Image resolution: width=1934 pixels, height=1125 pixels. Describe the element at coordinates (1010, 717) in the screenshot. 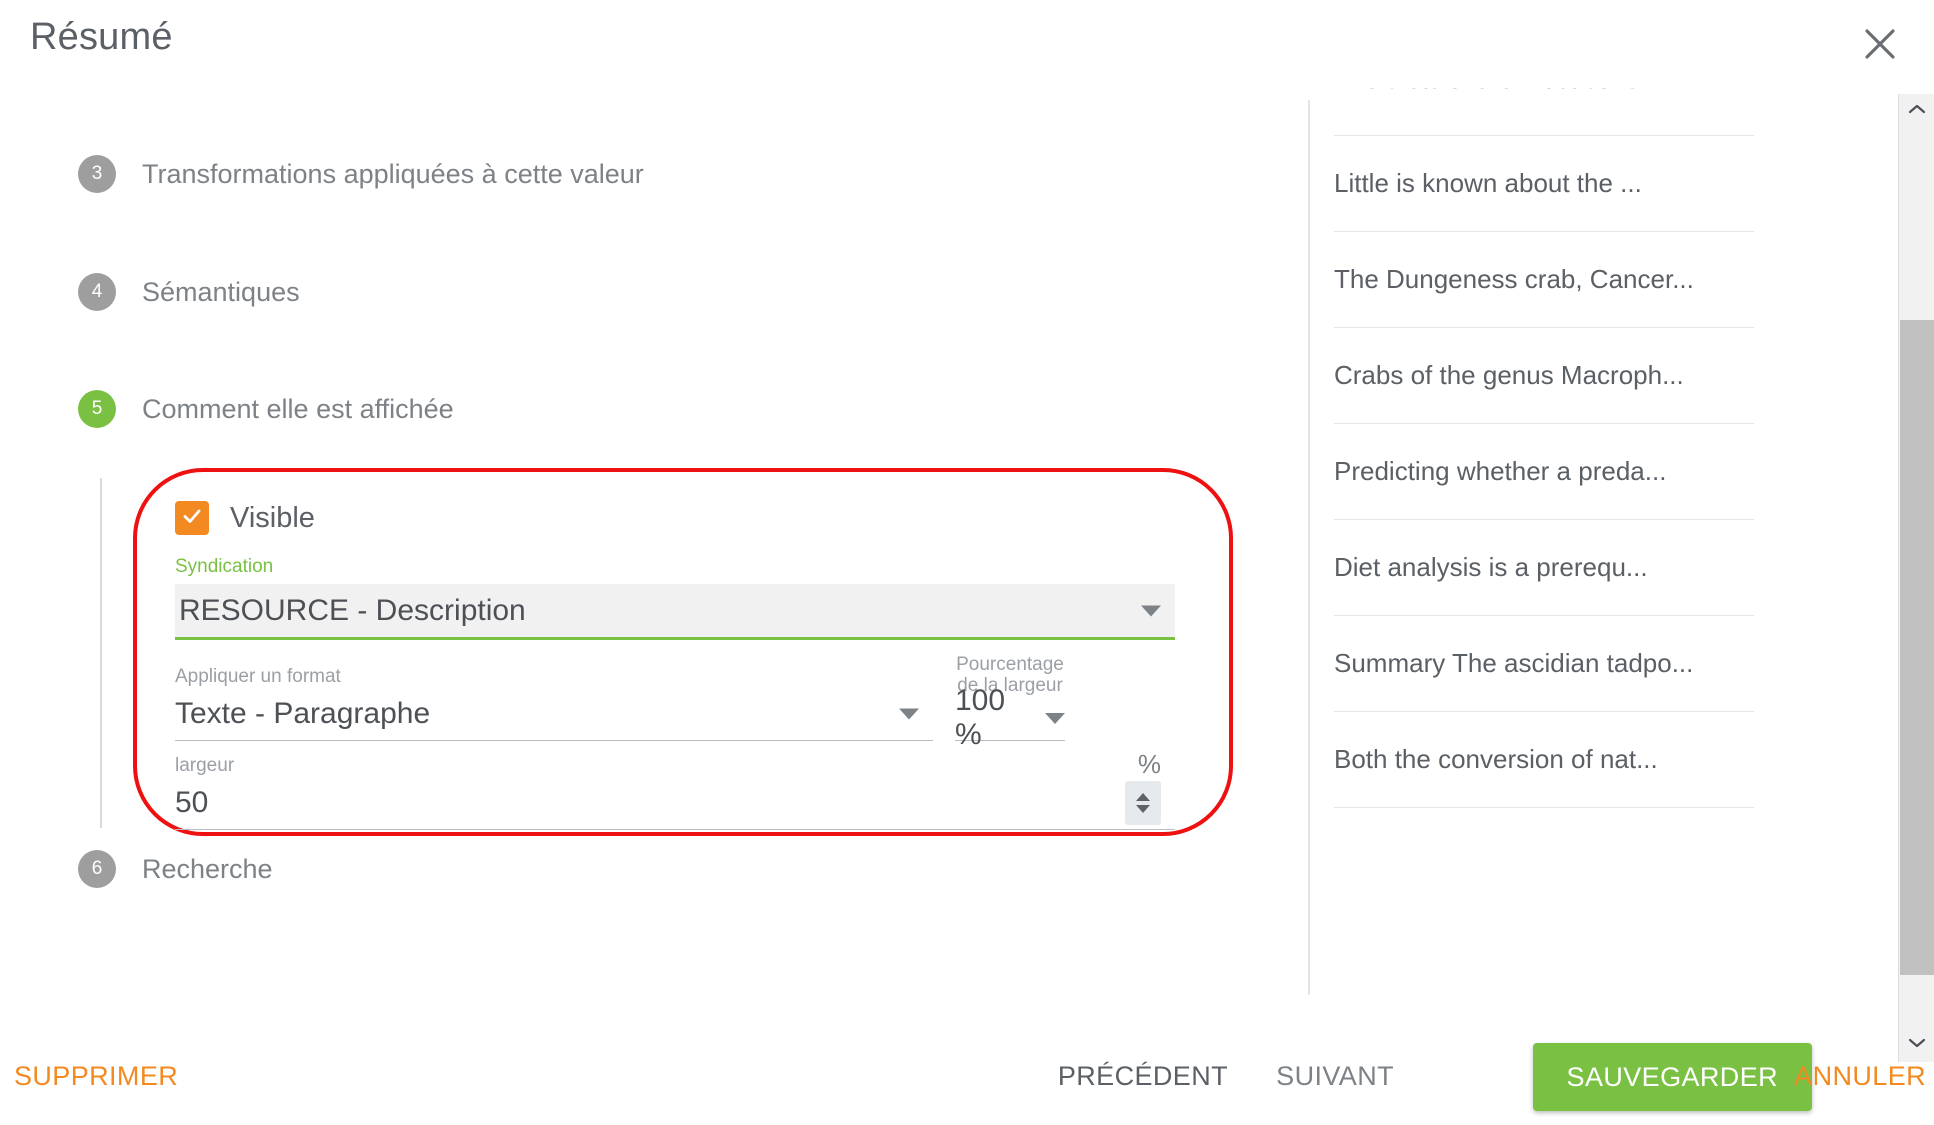

I see `percentage-select: 100 %` at that location.